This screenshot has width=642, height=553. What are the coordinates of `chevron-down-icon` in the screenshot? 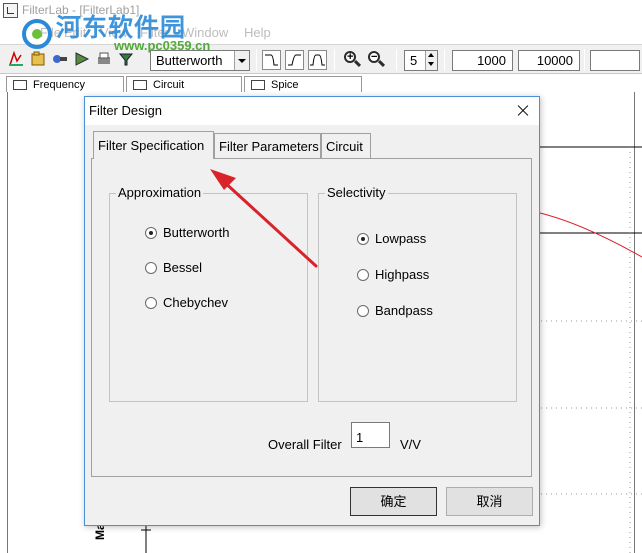 It's located at (241, 60).